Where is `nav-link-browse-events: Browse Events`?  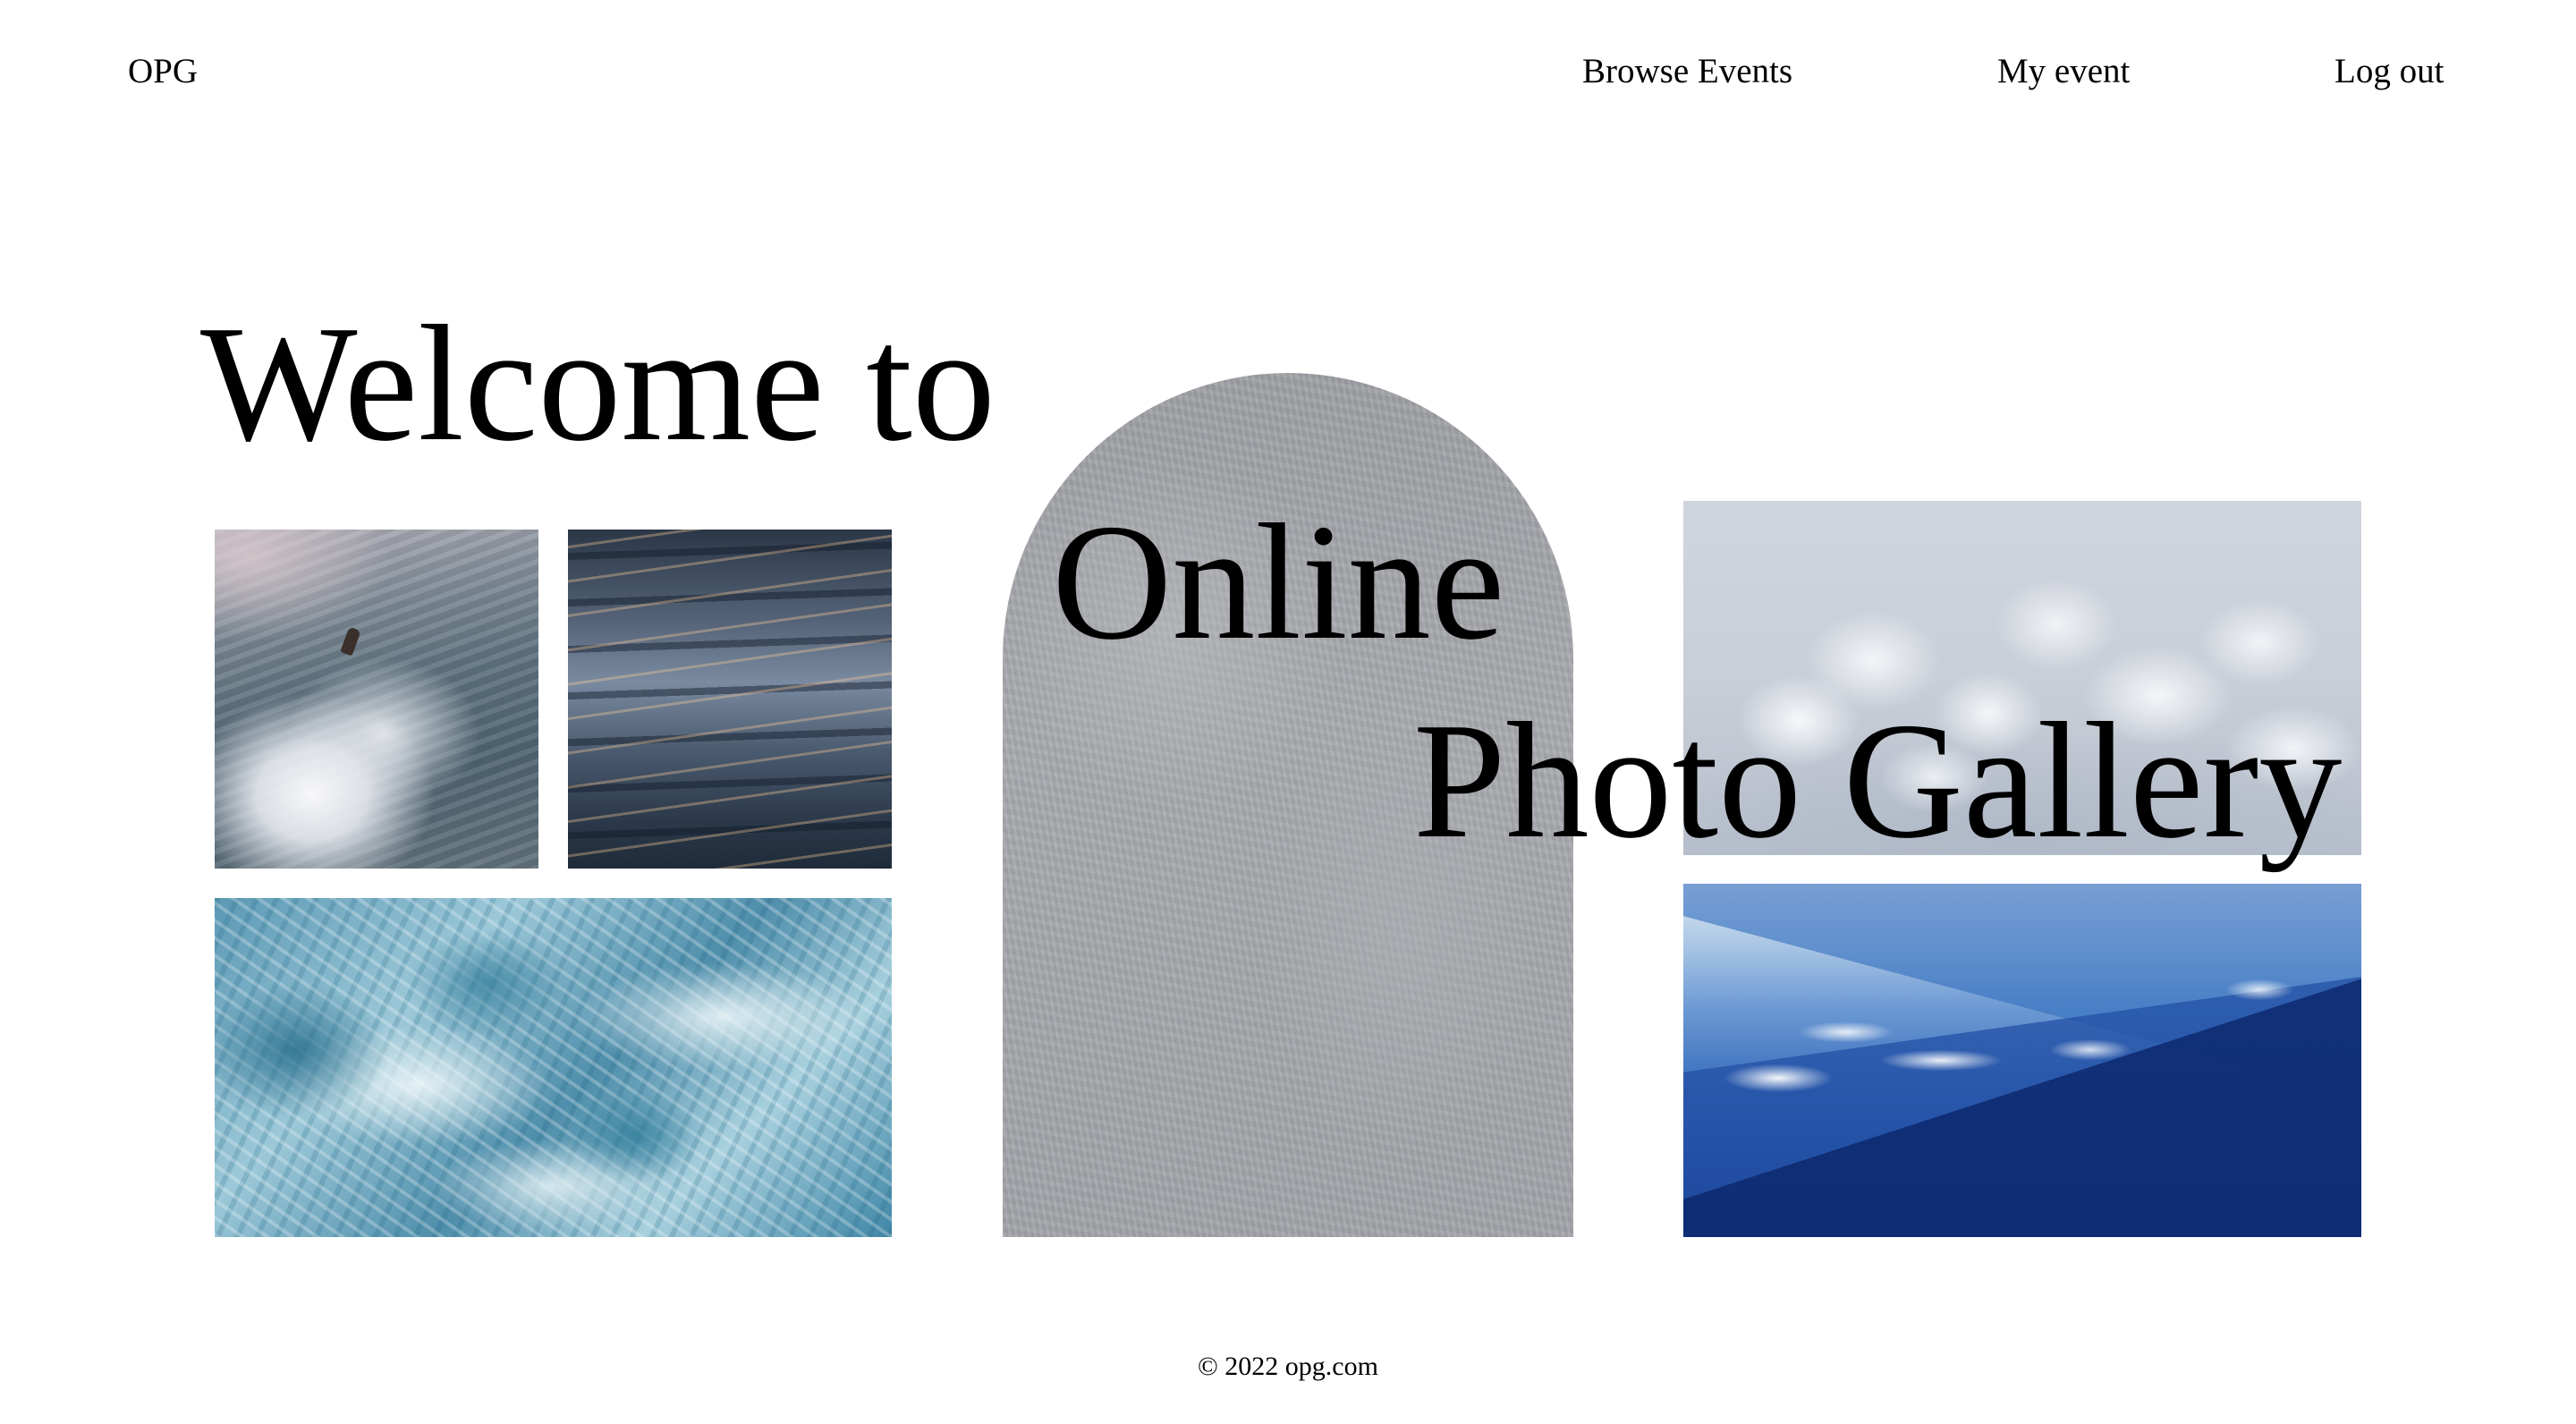
nav-link-browse-events: Browse Events is located at coordinates (1687, 71).